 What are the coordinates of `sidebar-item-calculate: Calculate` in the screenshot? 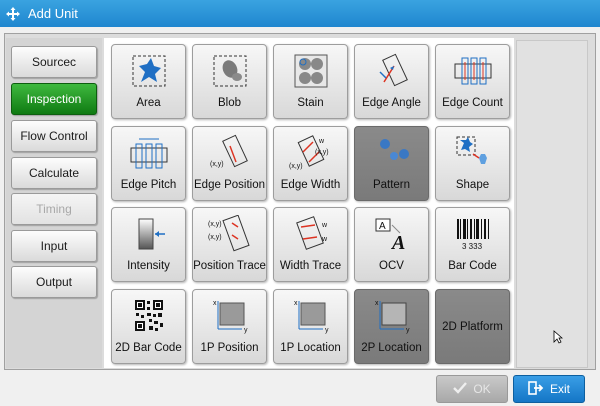 It's located at (54, 173).